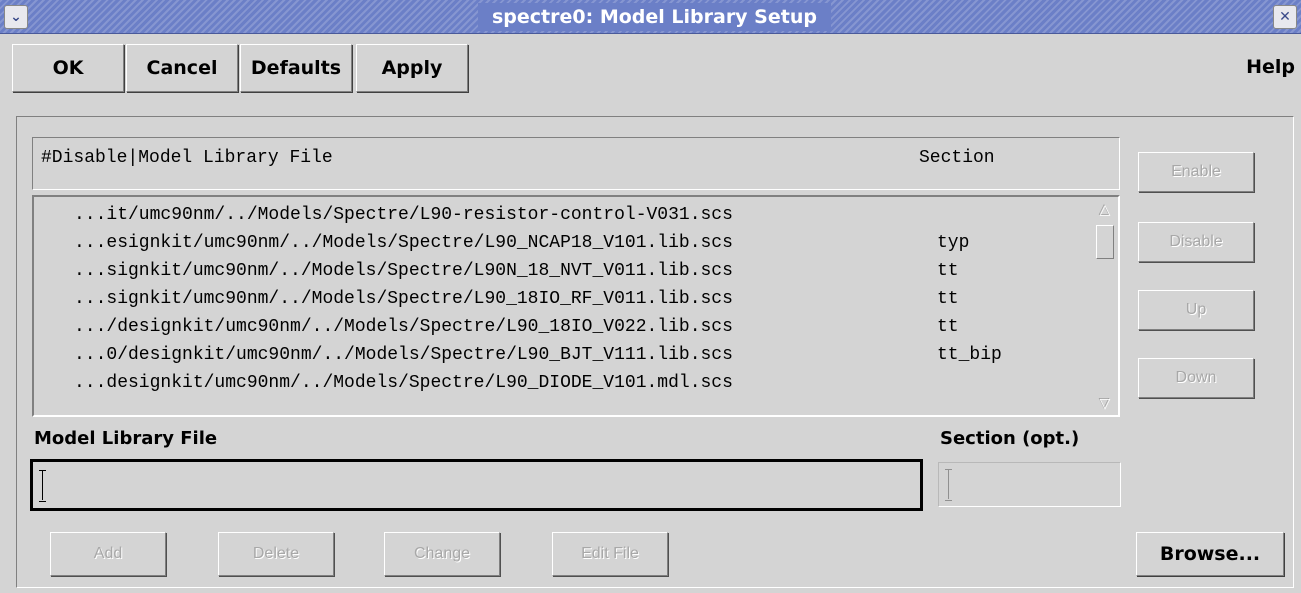 The height and width of the screenshot is (593, 1301). Describe the element at coordinates (296, 68) in the screenshot. I see `defaults-button: Defaults` at that location.